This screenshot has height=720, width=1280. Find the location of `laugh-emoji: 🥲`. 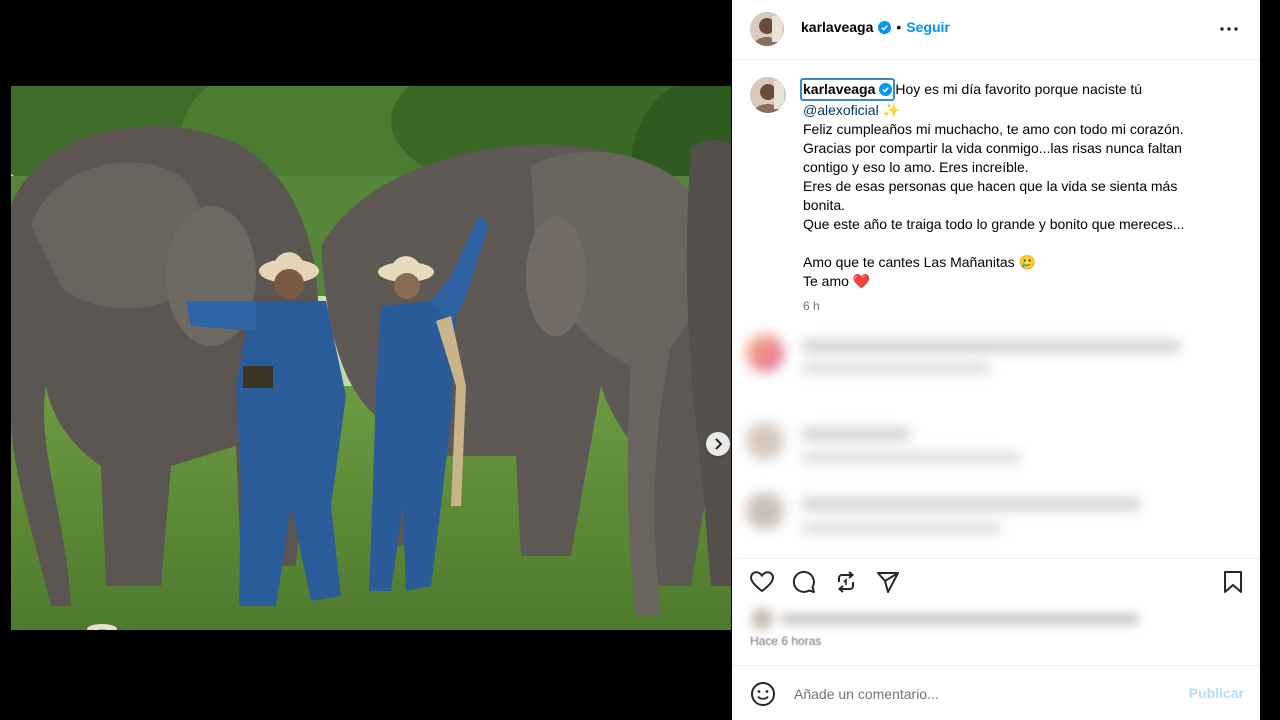

laugh-emoji: 🥲 is located at coordinates (1027, 262).